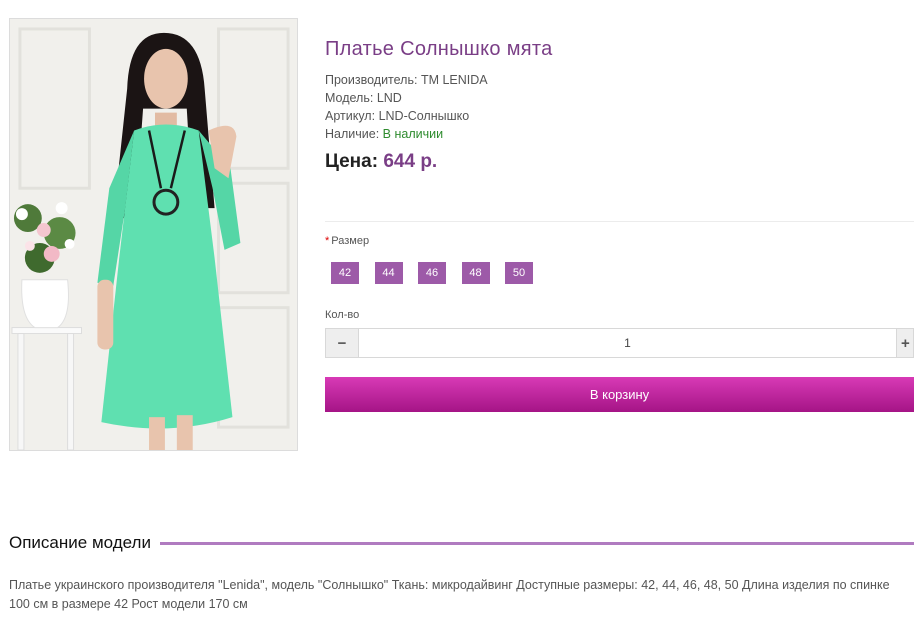 Image resolution: width=914 pixels, height=619 pixels. I want to click on quantity-stepper: − +, so click(619, 343).